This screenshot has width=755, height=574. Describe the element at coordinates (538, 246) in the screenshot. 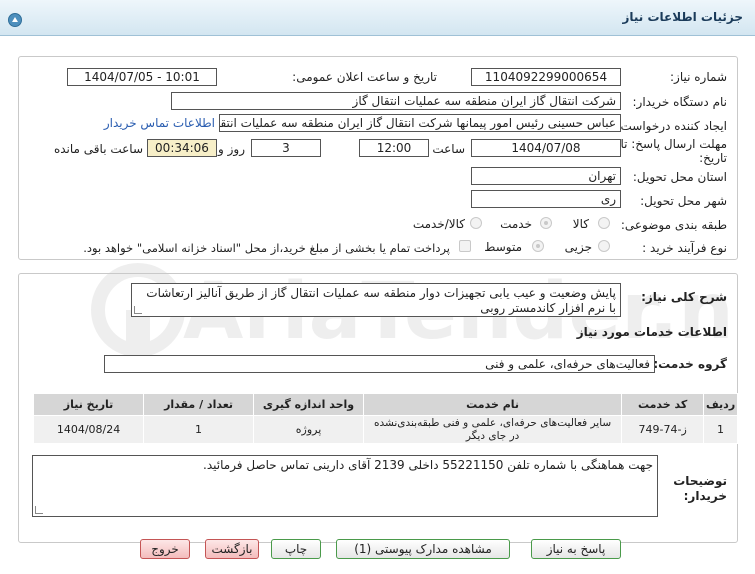

I see `process-medium-radio` at that location.